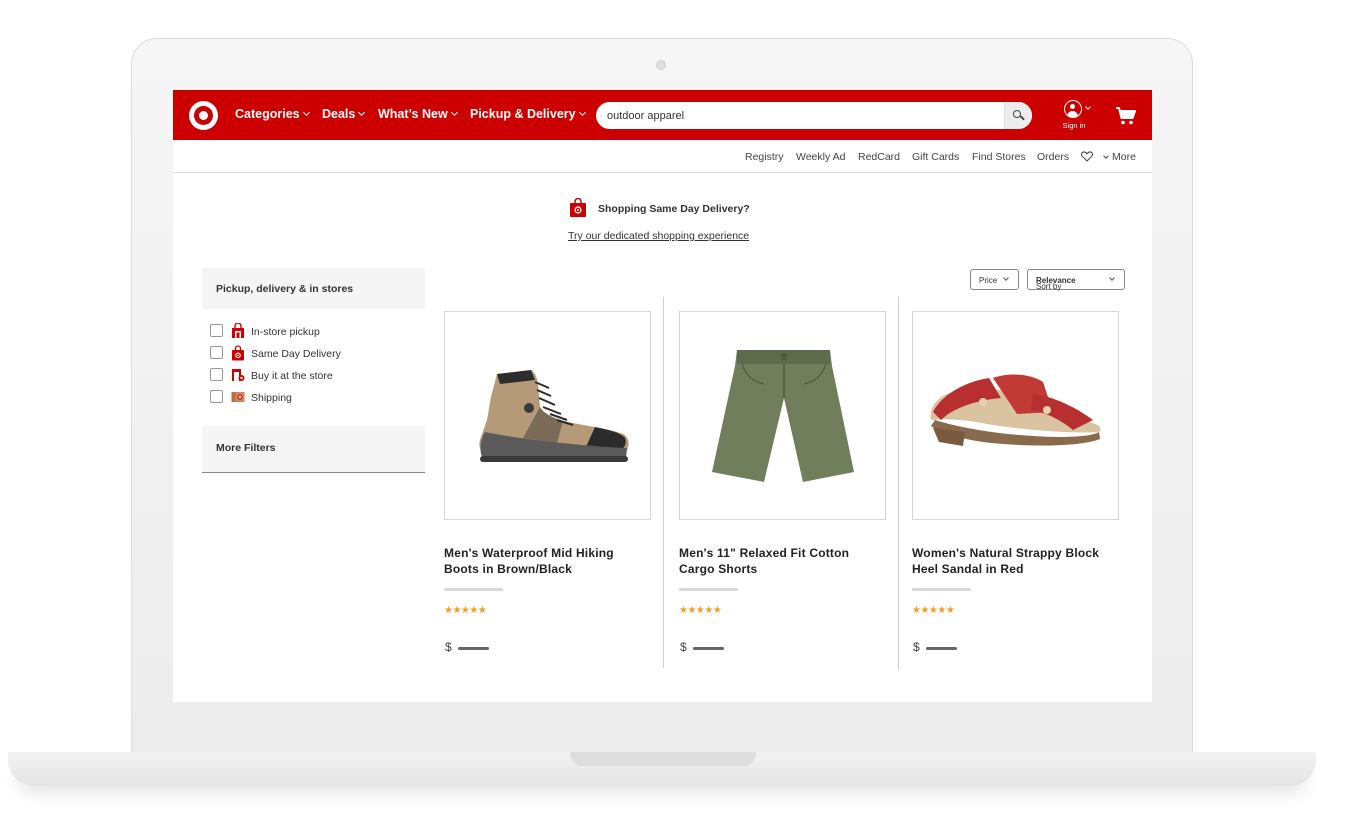 This screenshot has width=1354, height=829. Describe the element at coordinates (1126, 116) in the screenshot. I see `cart-icon` at that location.